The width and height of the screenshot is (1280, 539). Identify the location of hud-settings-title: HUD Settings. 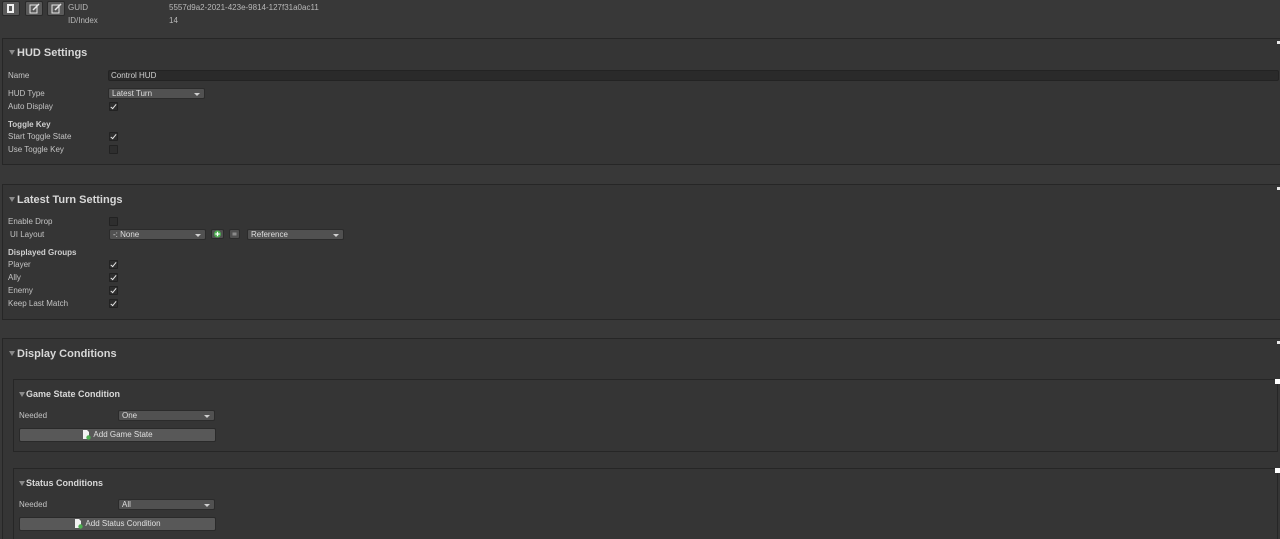
(52, 53).